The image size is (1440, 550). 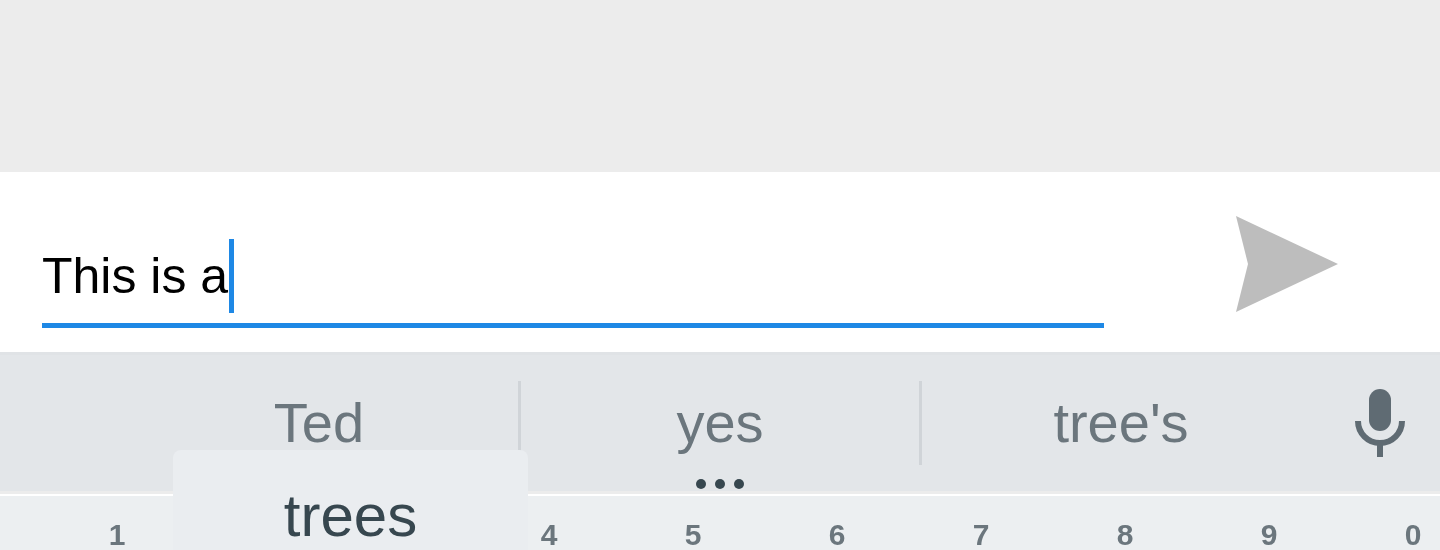 What do you see at coordinates (1125, 535) in the screenshot?
I see `number-key: 8` at bounding box center [1125, 535].